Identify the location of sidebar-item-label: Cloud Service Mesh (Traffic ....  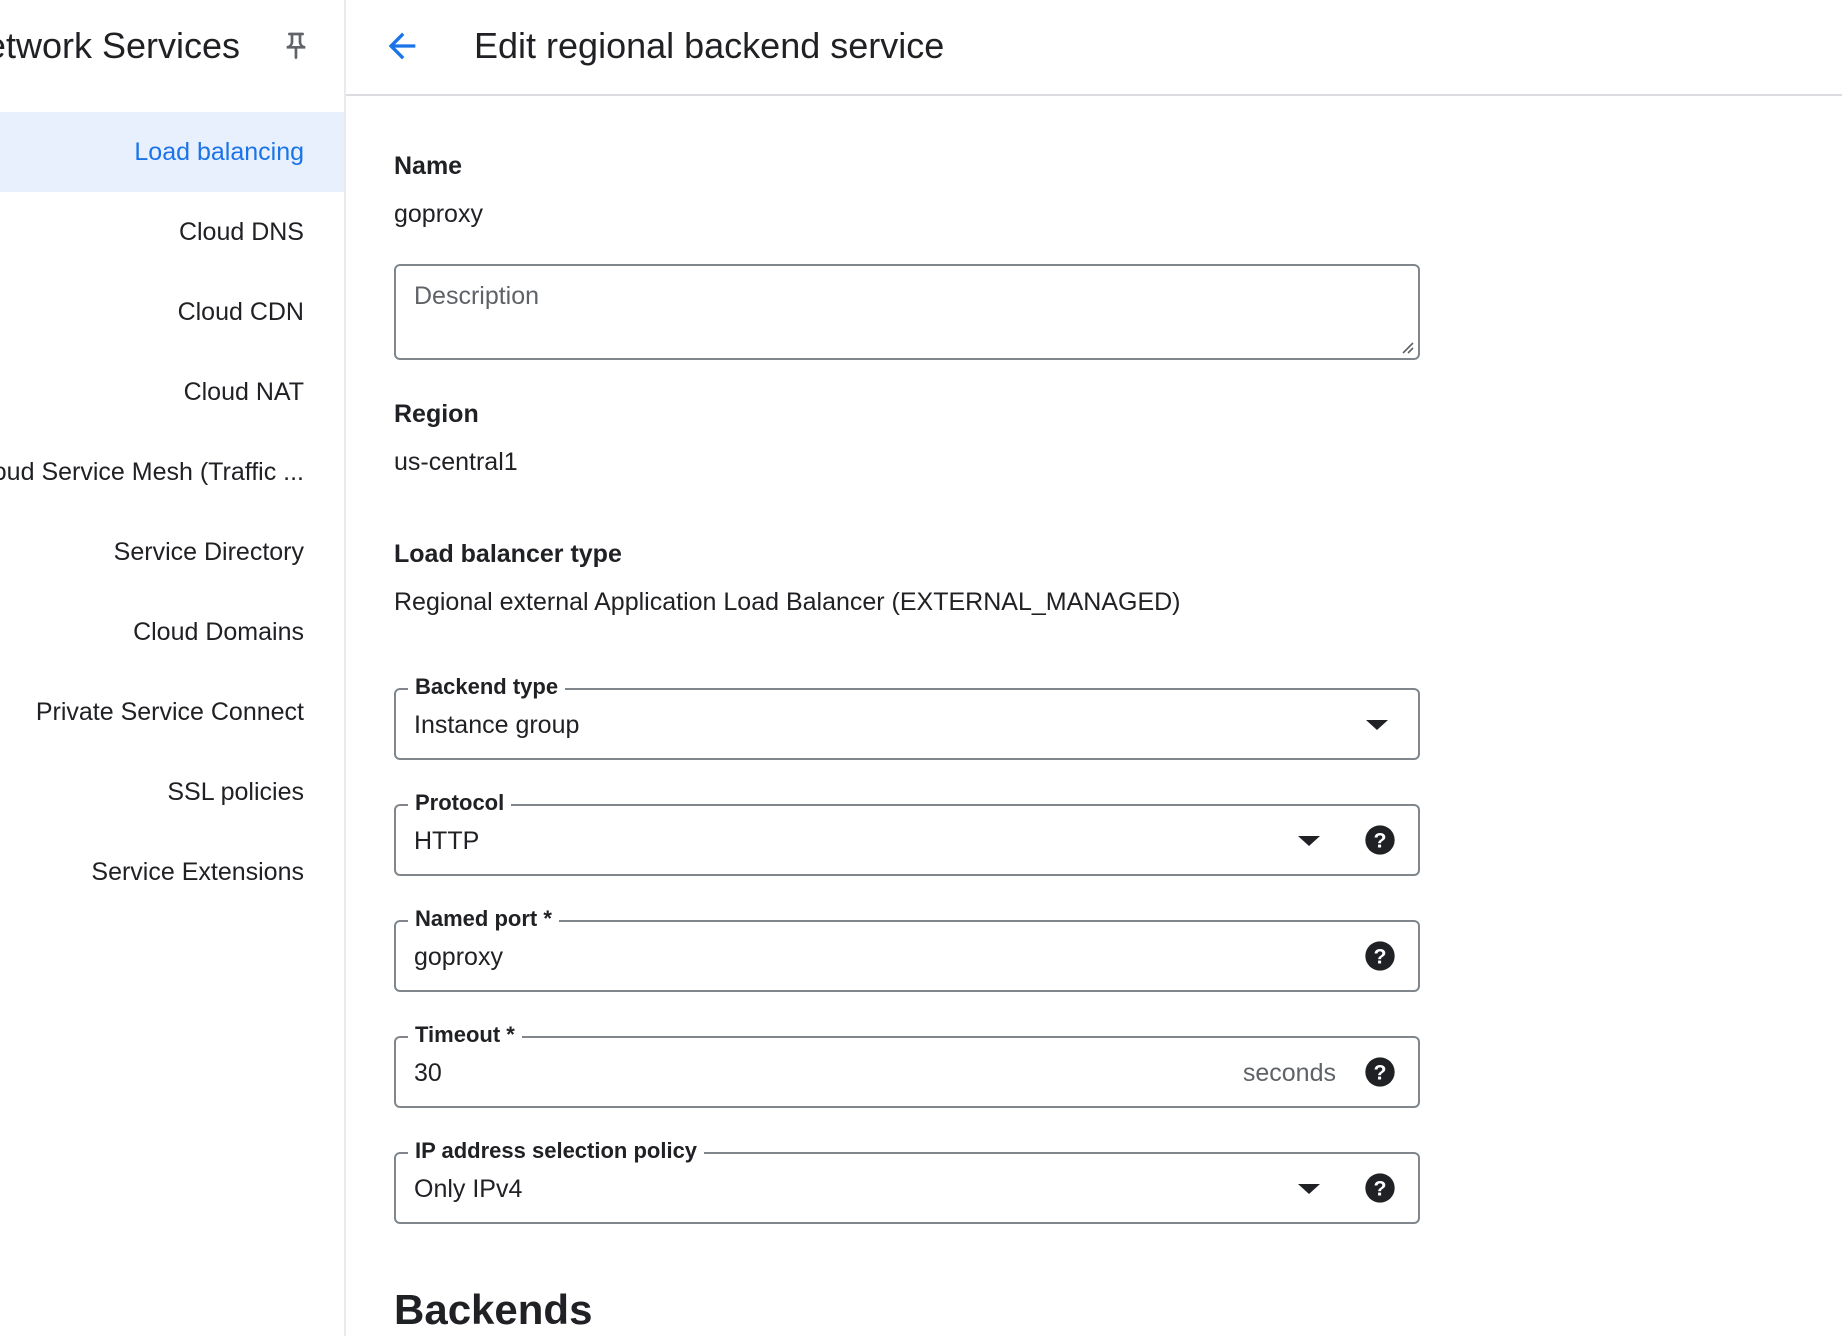
(152, 472).